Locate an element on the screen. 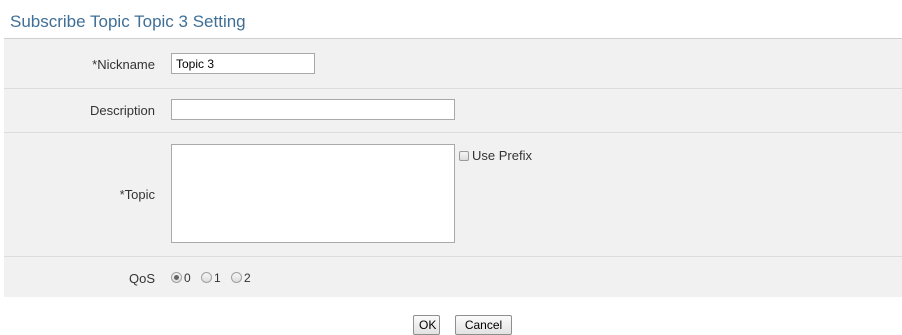 The width and height of the screenshot is (902, 335). qos-1-radio is located at coordinates (206, 277).